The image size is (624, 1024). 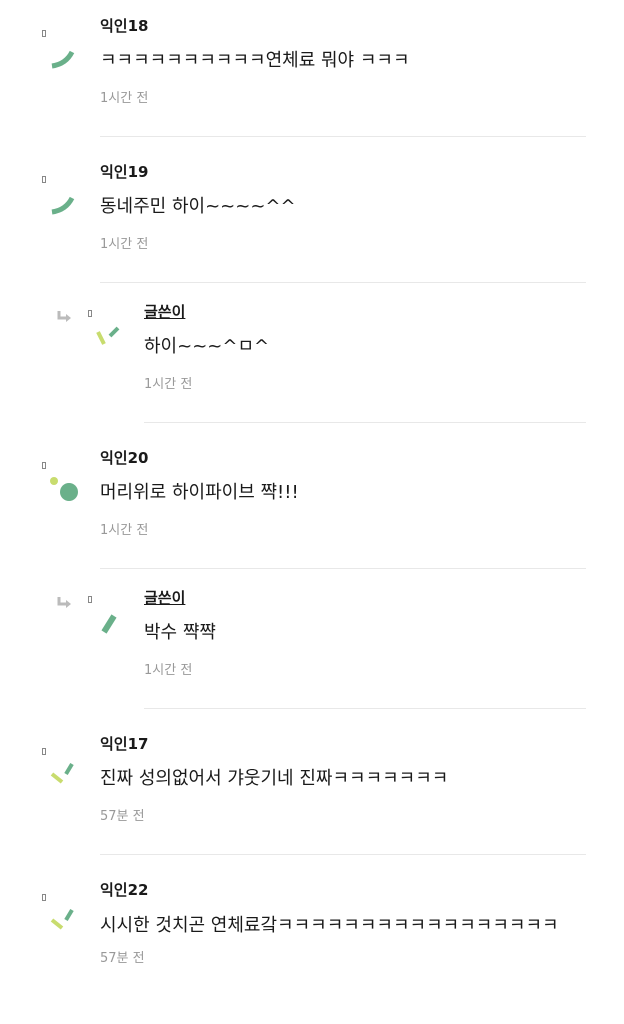 What do you see at coordinates (312, 362) in the screenshot?
I see `reply-item: 글쓴이 하이~~~^ㅁ^ 1시간 전` at bounding box center [312, 362].